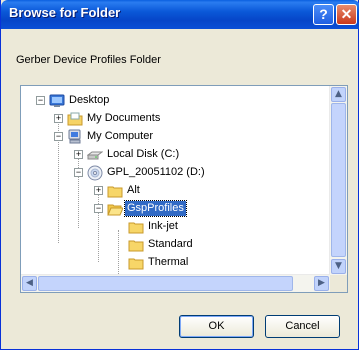 The height and width of the screenshot is (350, 359). What do you see at coordinates (165, 283) in the screenshot?
I see `horizontal-scroll-thumb` at bounding box center [165, 283].